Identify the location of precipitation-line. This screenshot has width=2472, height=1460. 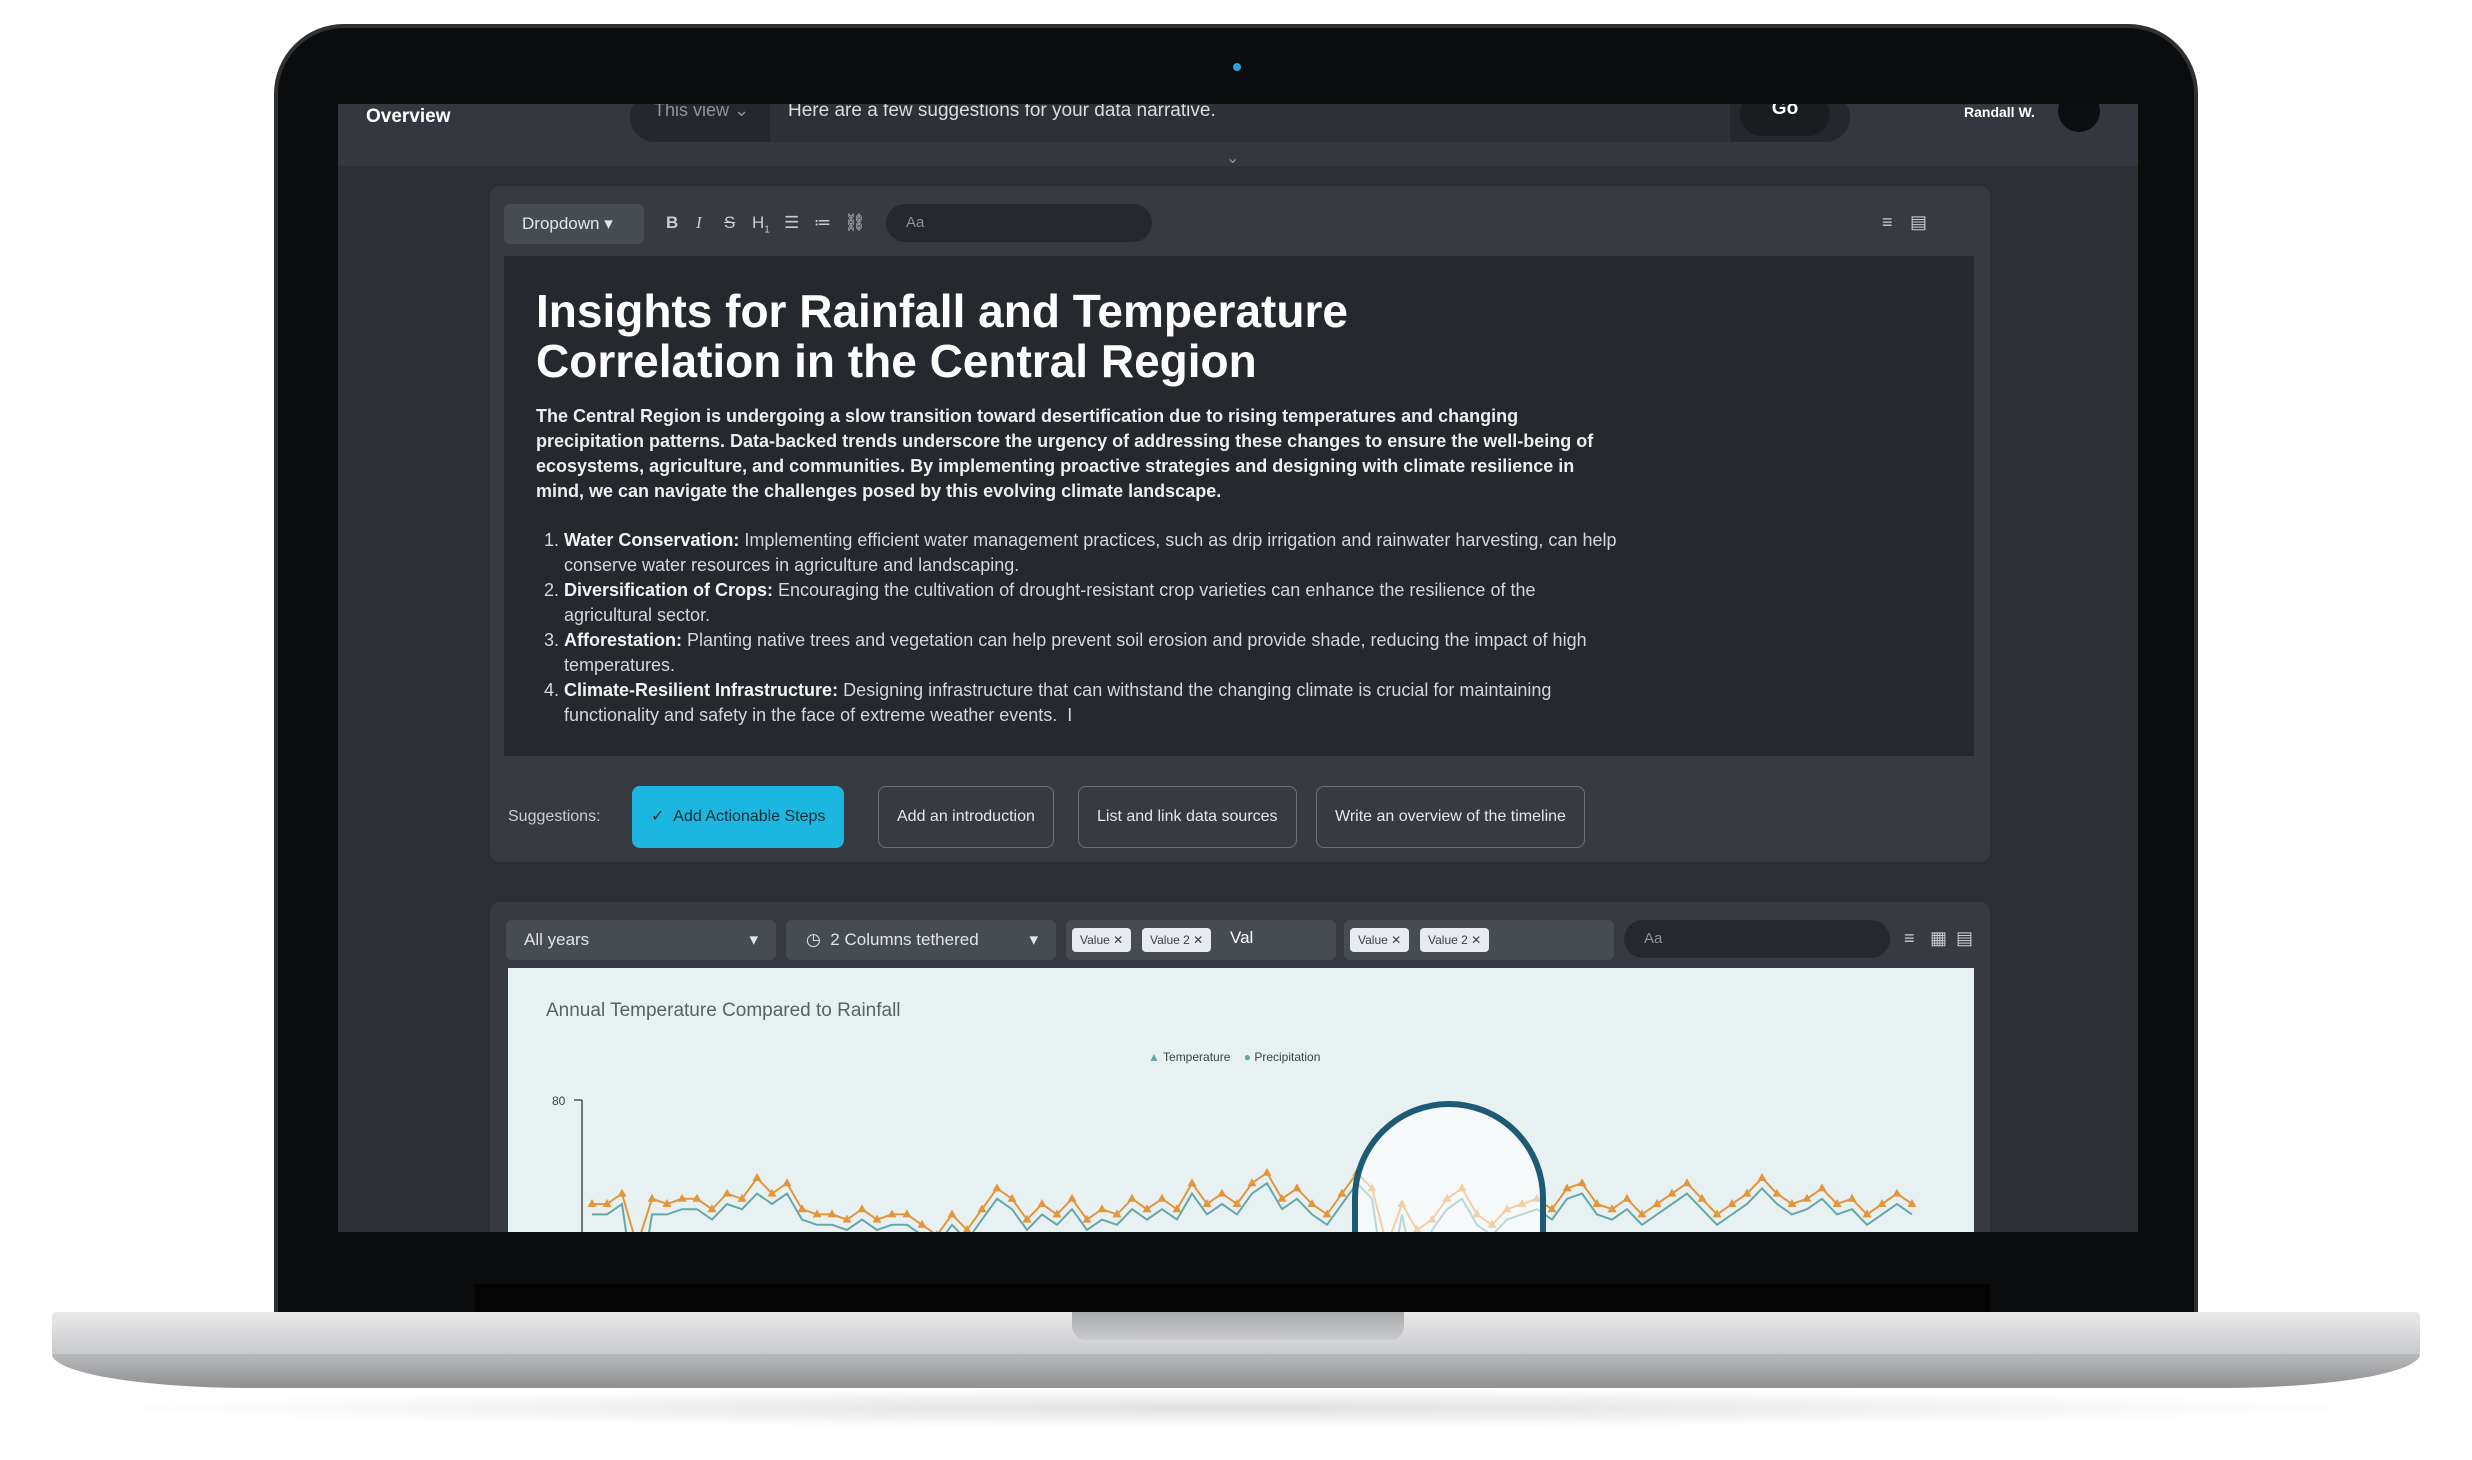
(1252, 1206).